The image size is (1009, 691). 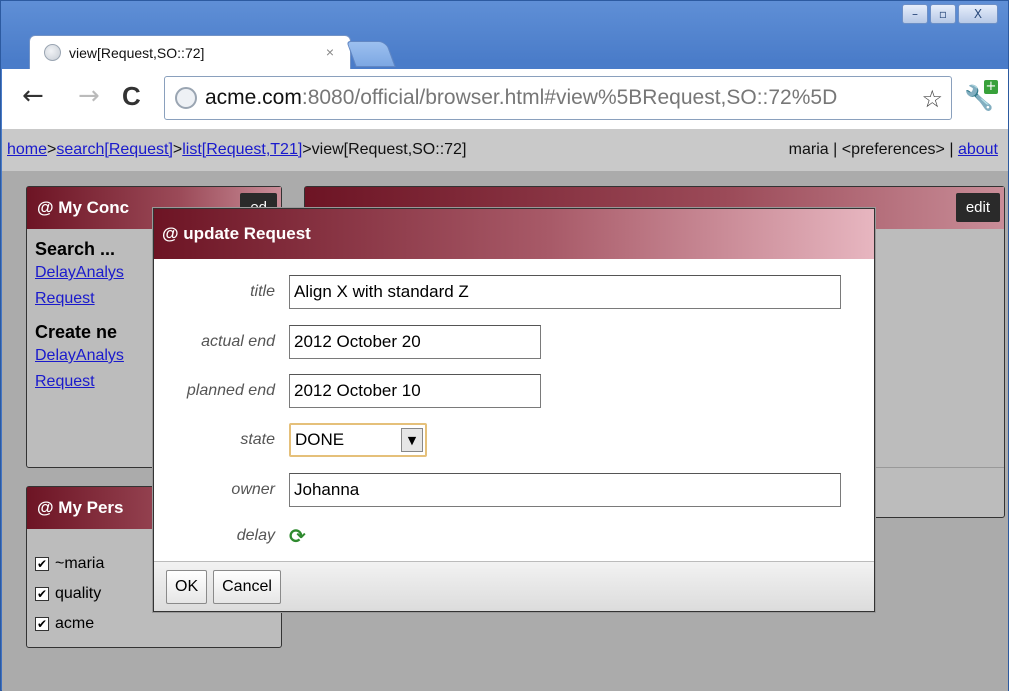 I want to click on actual-end-row: actual end 2012 October 20, so click(x=514, y=342).